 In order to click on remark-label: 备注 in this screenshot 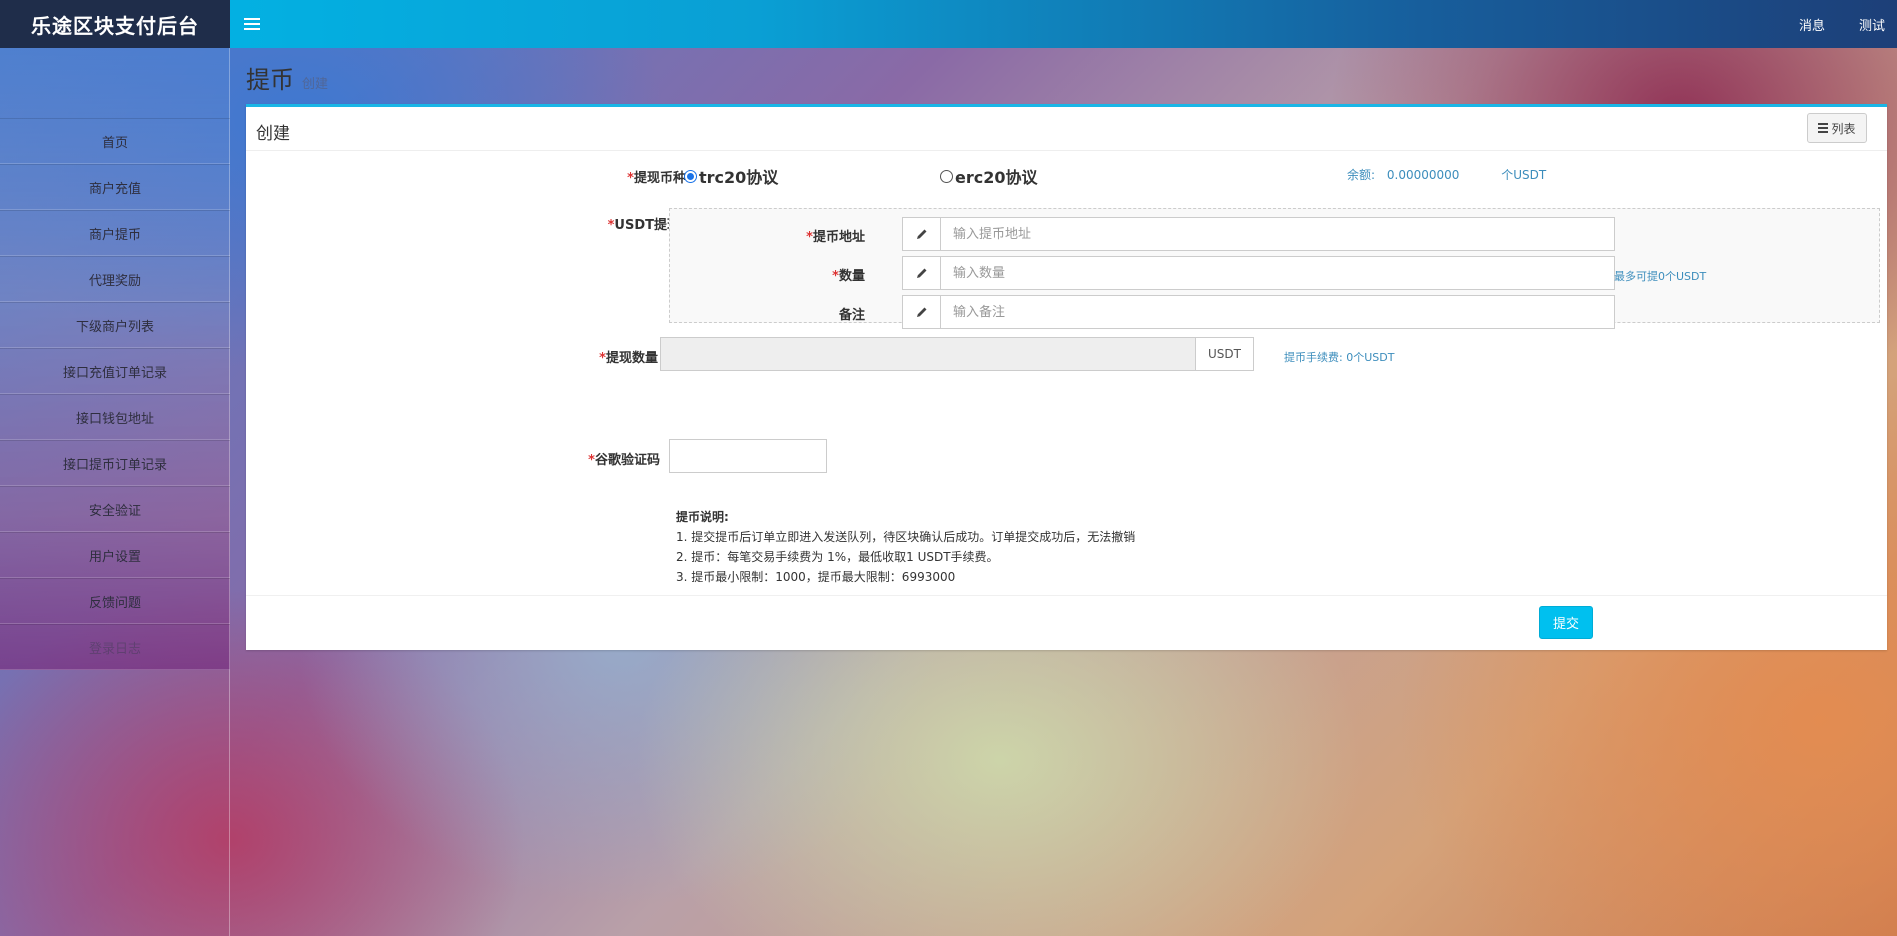, I will do `click(851, 315)`.